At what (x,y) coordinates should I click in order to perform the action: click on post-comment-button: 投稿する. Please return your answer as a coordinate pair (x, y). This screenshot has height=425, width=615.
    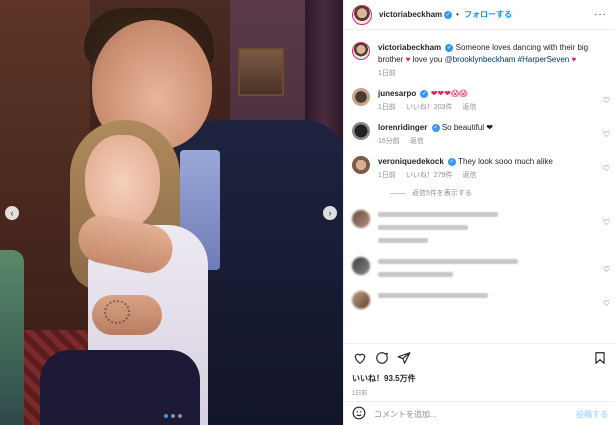
    Looking at the image, I should click on (592, 414).